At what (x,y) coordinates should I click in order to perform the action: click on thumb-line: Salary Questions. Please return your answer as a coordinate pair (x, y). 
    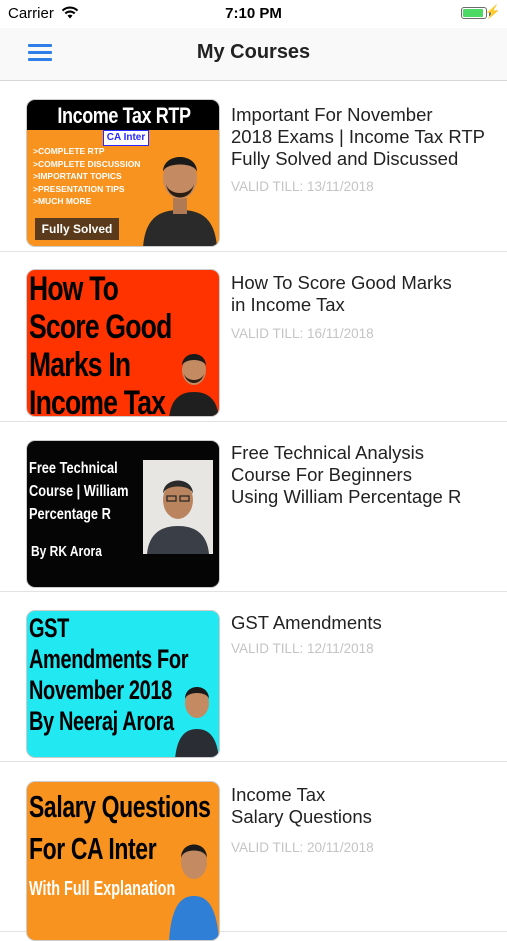
    Looking at the image, I should click on (120, 806).